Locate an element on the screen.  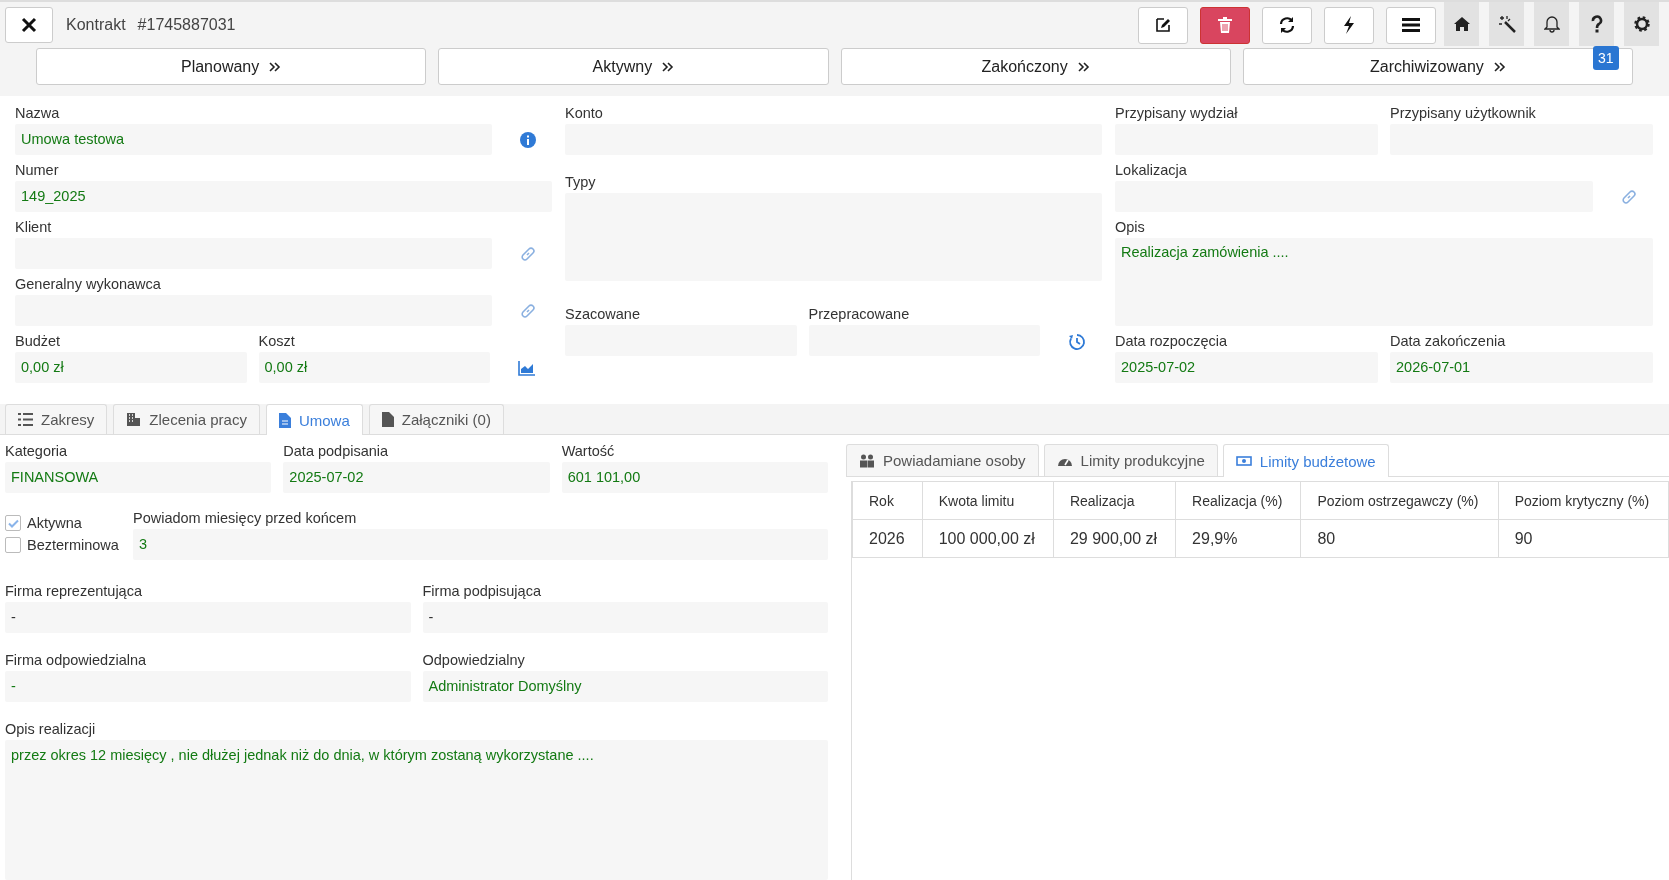
responsible-company-field: - is located at coordinates (208, 686).